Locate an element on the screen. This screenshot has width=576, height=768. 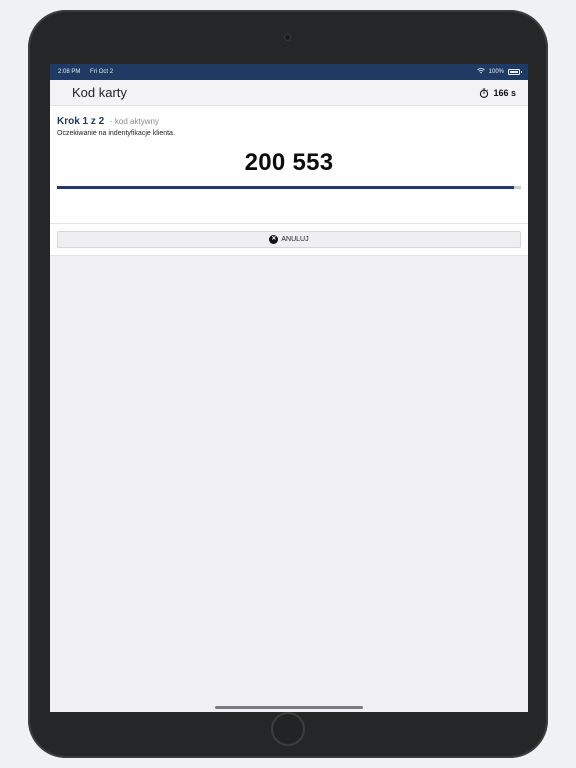
status-bar: 2:08 PM Fri Oct 2 100% is located at coordinates (289, 72).